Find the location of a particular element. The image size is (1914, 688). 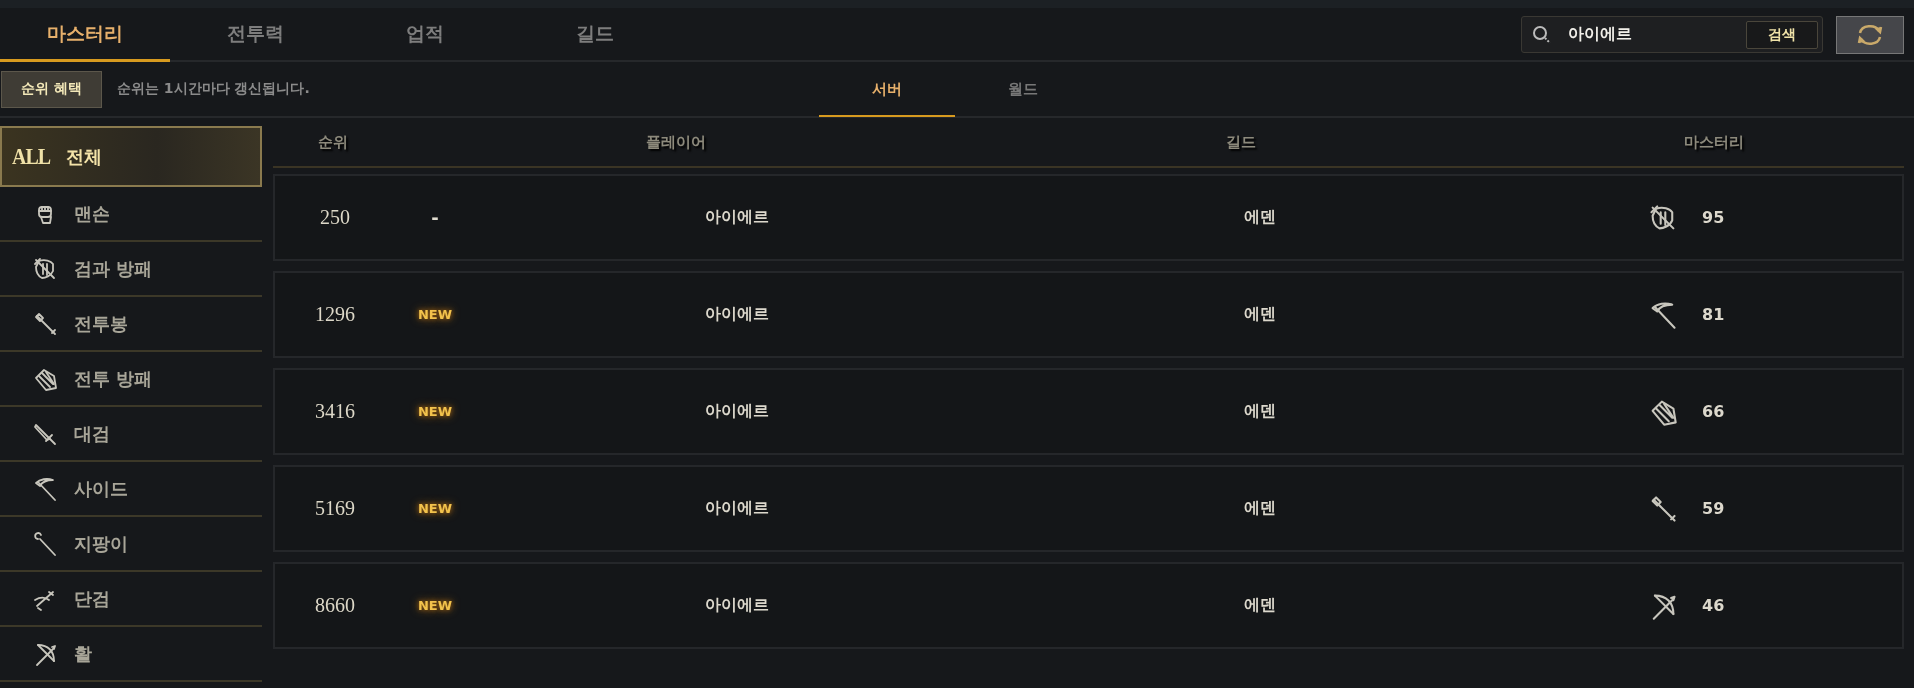

search-field: 아이에르 검색 is located at coordinates (1672, 34).